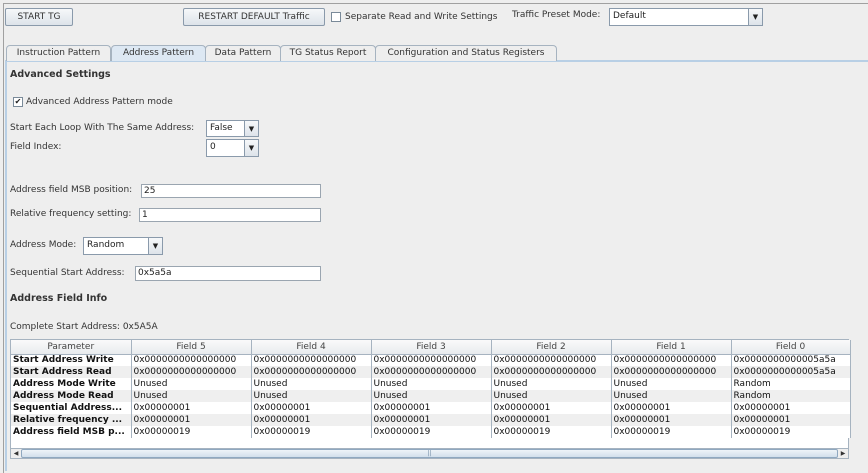  What do you see at coordinates (71, 214) in the screenshot?
I see `relative-frequency-label: Relative frequency setting:` at bounding box center [71, 214].